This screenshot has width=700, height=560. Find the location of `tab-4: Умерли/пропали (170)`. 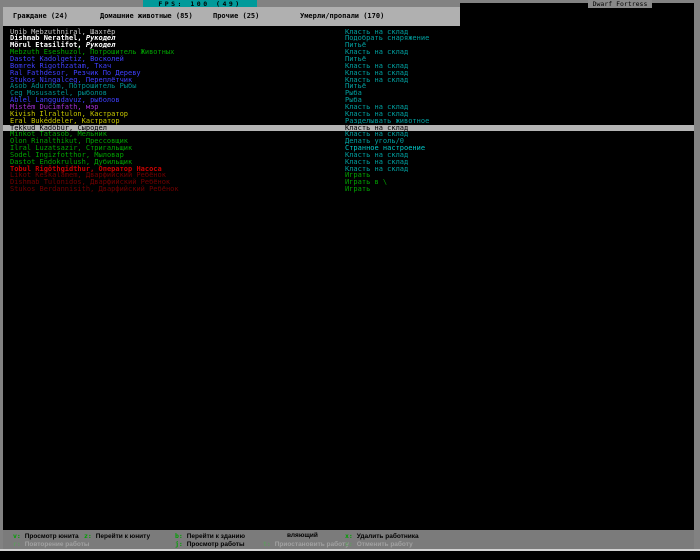

tab-4: Умерли/пропали (170) is located at coordinates (342, 16).